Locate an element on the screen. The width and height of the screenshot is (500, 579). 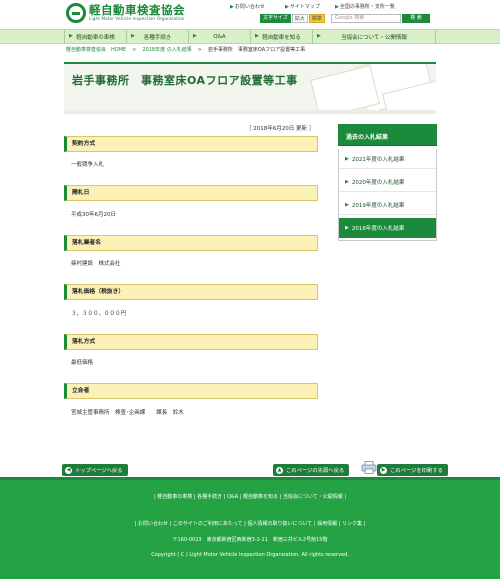
arrow-up-icon: ▲ is located at coordinates (279, 470).